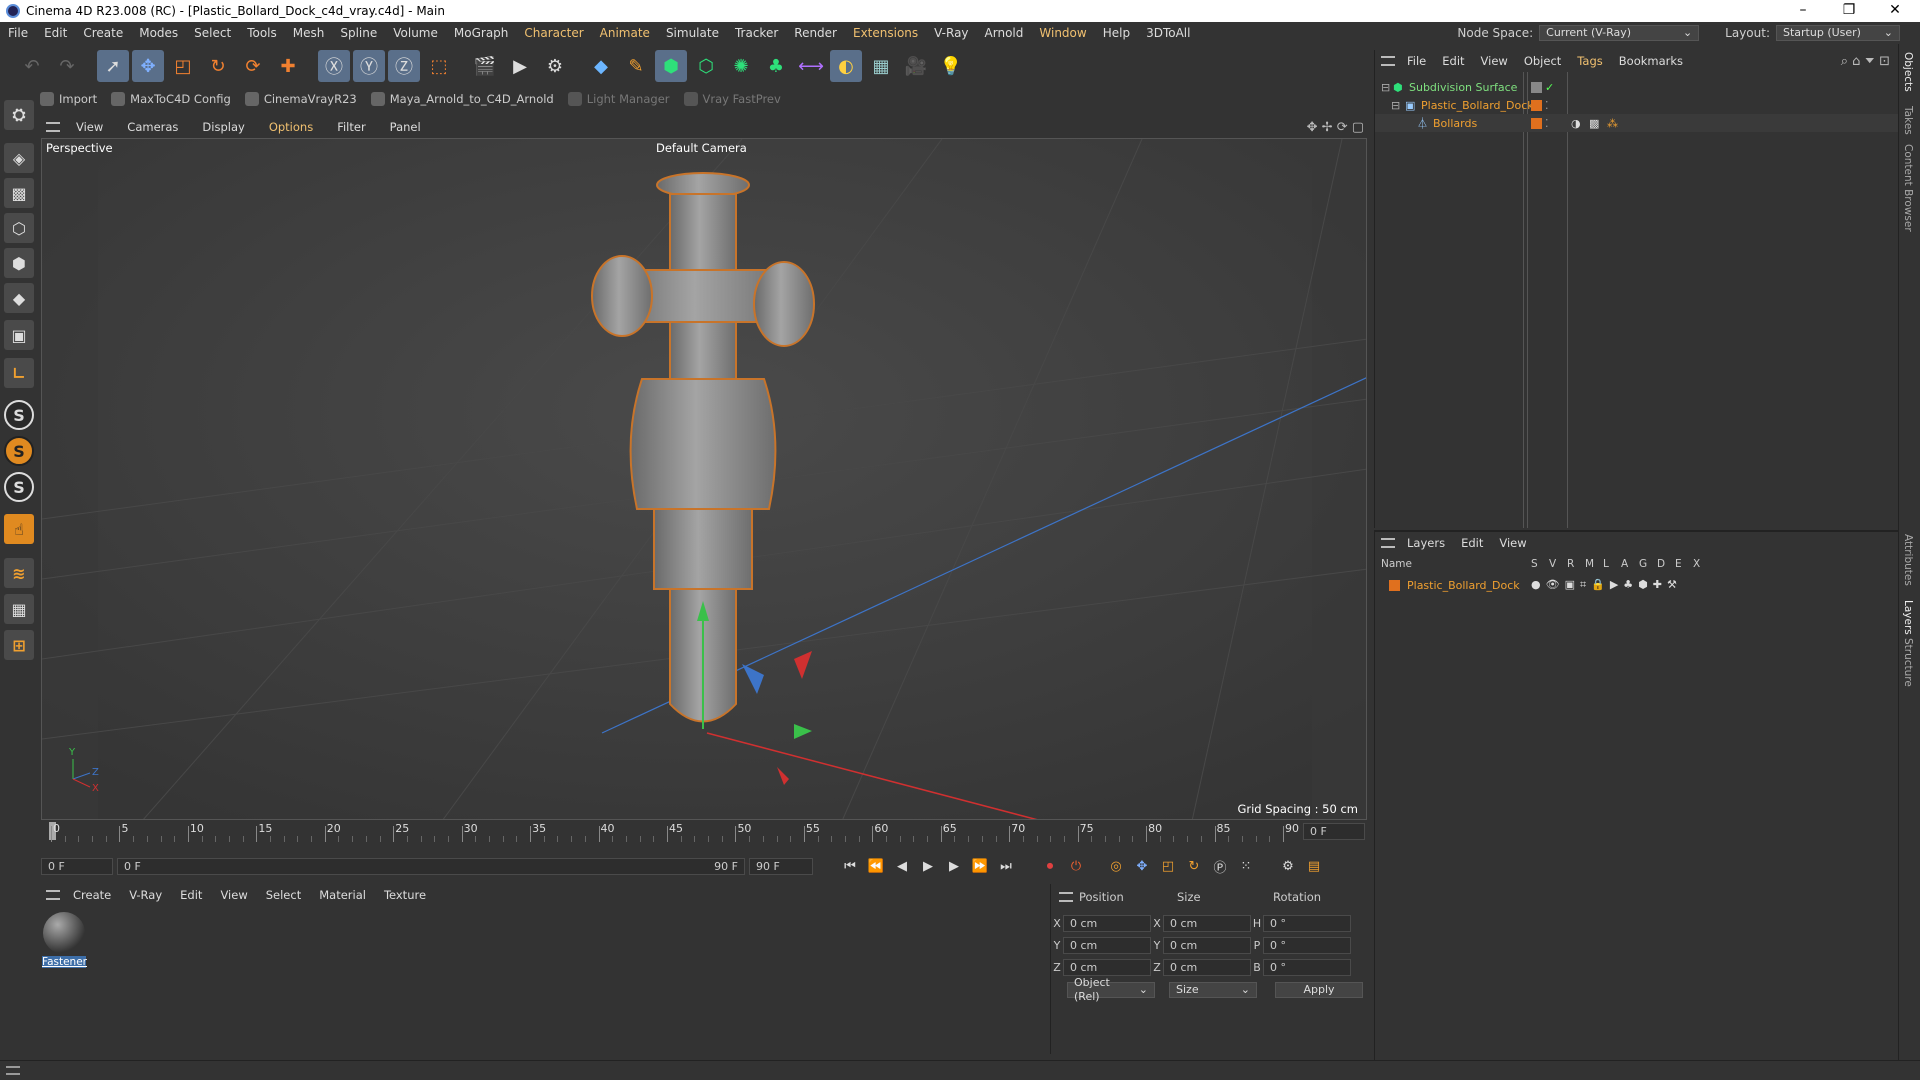 This screenshot has width=1920, height=1080. What do you see at coordinates (1908, 72) in the screenshot?
I see `tab-objects: Objects` at bounding box center [1908, 72].